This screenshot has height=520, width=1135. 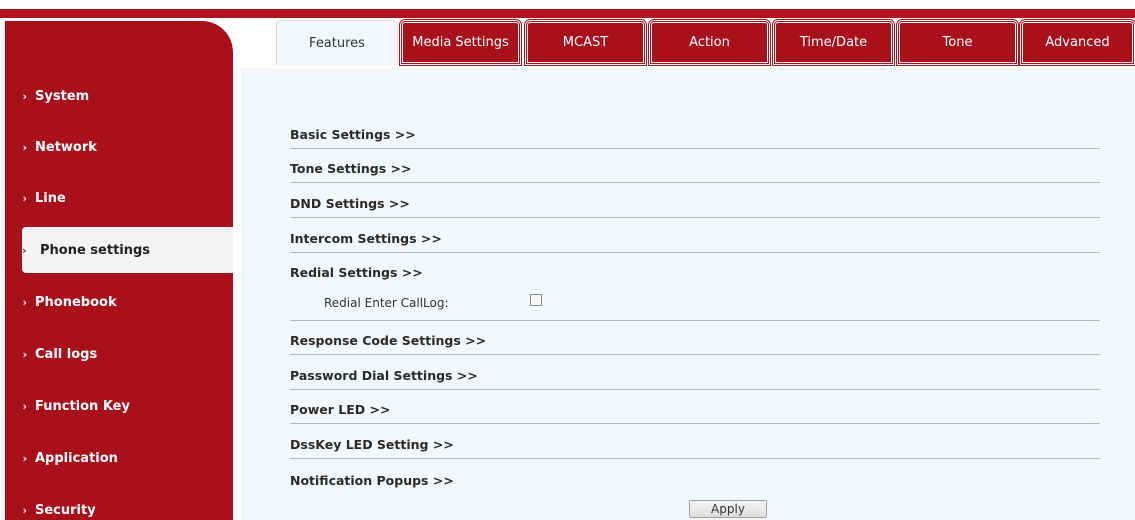 What do you see at coordinates (66, 354) in the screenshot?
I see `sidebar-item-label: Call logs` at bounding box center [66, 354].